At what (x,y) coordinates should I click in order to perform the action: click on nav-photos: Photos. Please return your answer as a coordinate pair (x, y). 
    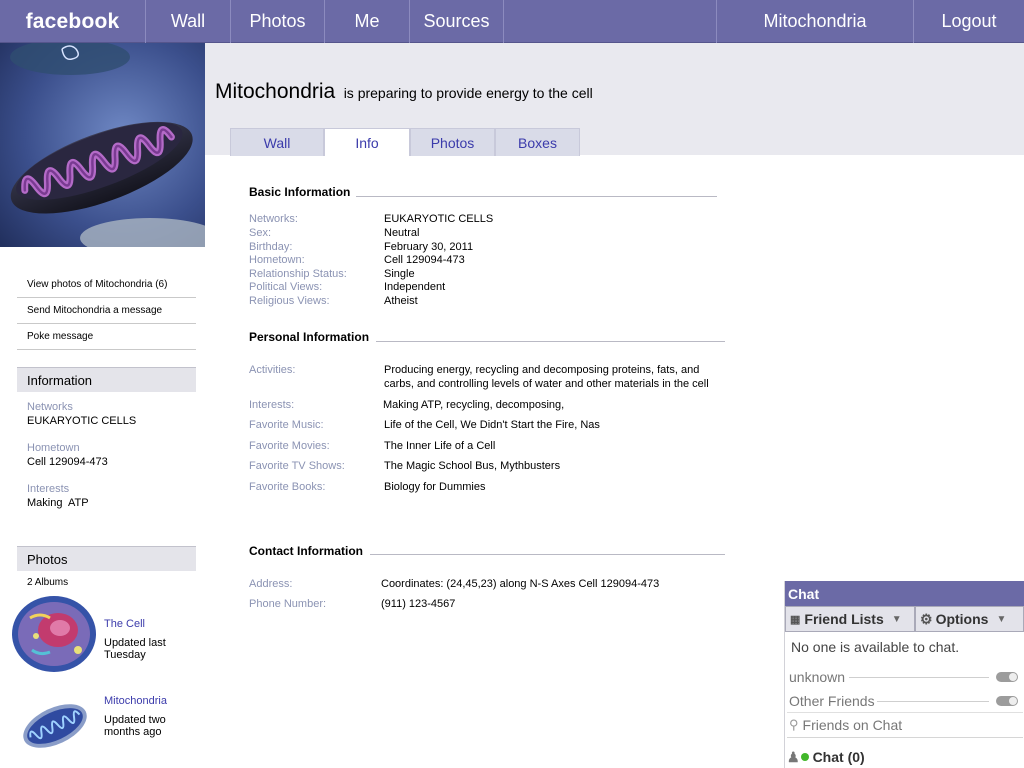
    Looking at the image, I should click on (278, 21).